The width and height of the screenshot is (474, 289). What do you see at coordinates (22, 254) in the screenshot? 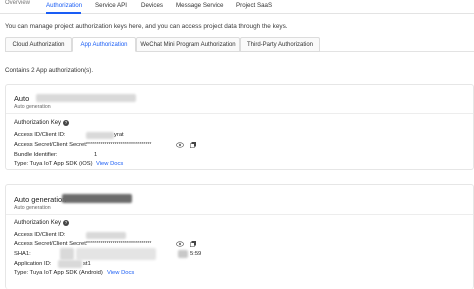
I see `sha1-label: SHA1:` at bounding box center [22, 254].